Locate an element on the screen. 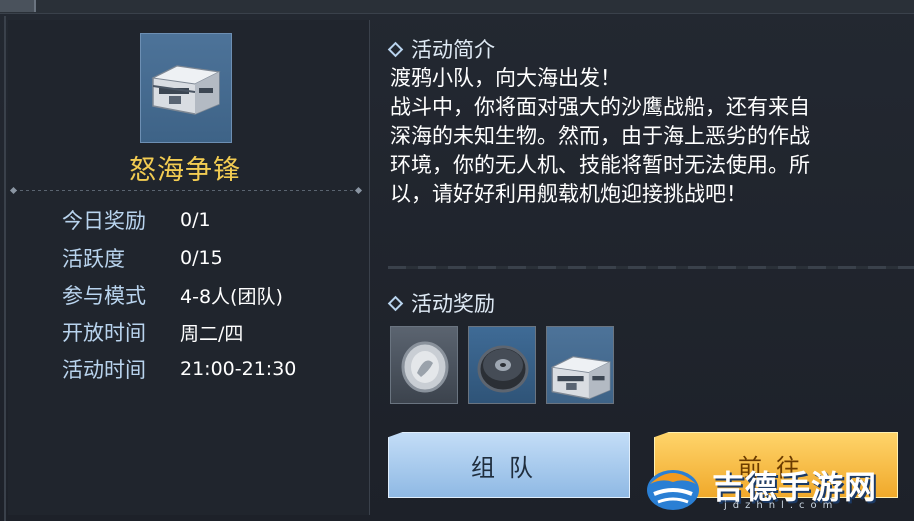 This screenshot has height=521, width=914. info-value: 4-8人(团队) is located at coordinates (231, 296).